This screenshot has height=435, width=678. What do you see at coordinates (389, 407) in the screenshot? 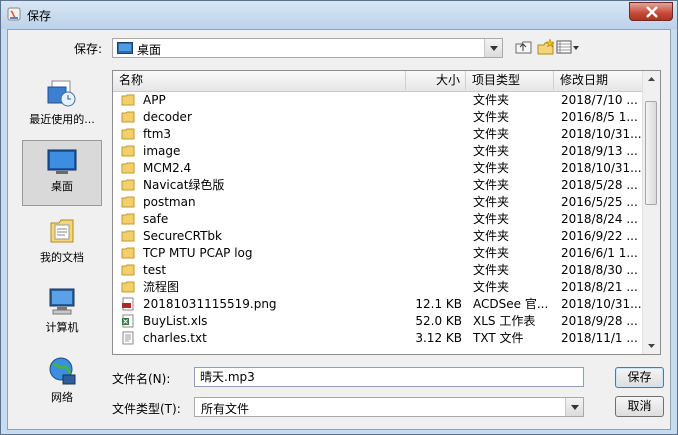
I see `filetype-select: 所有文件` at bounding box center [389, 407].